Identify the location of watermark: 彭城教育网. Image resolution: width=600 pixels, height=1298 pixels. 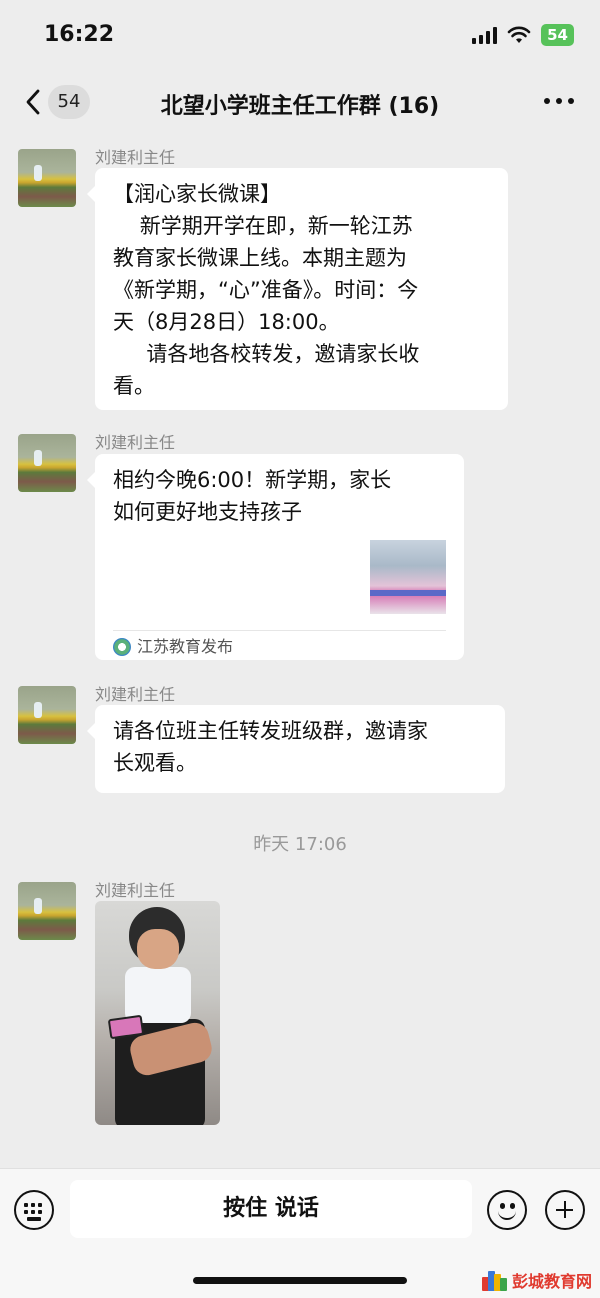
(537, 1280).